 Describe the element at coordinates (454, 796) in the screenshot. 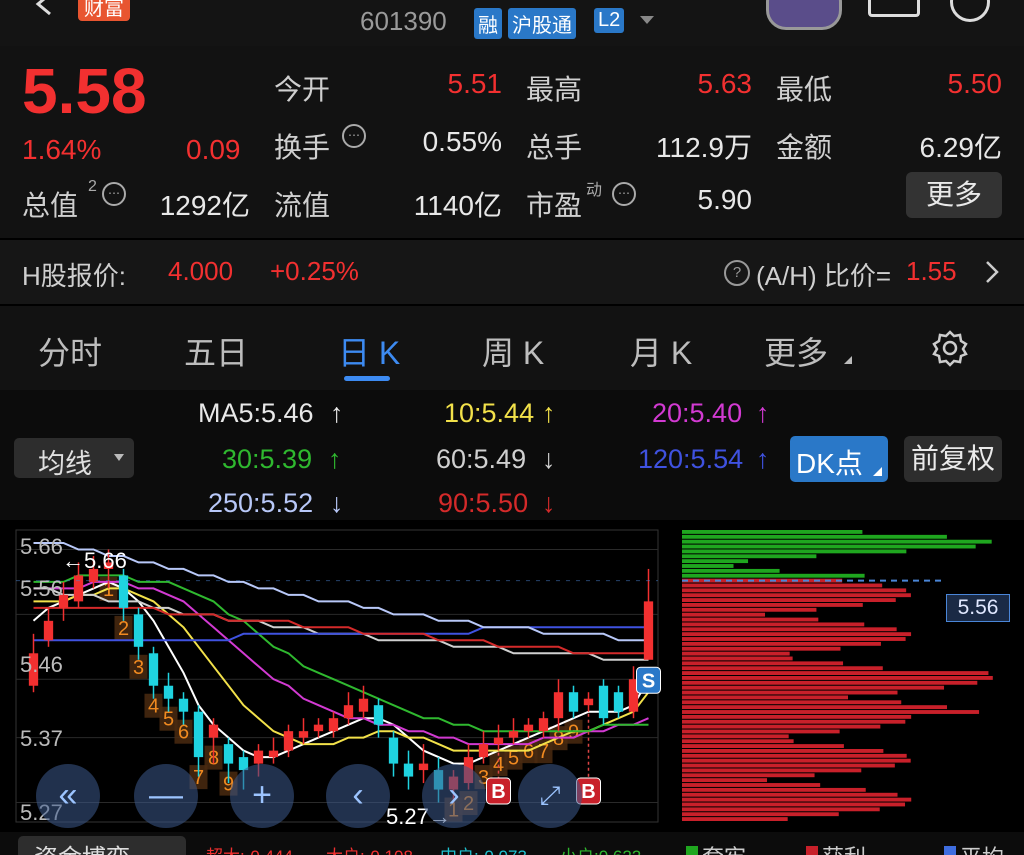

I see `next-button: ›` at that location.